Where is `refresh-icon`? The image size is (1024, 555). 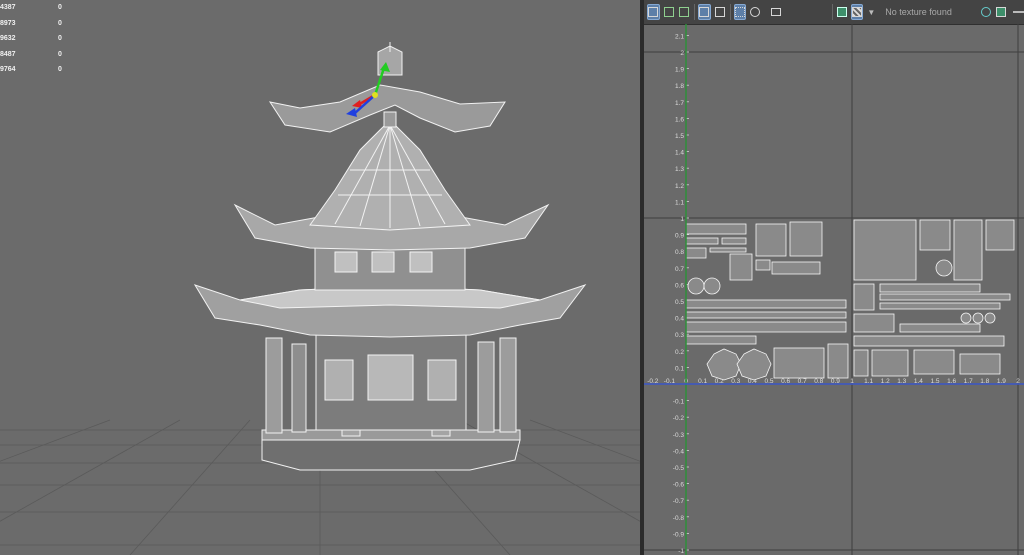 refresh-icon is located at coordinates (986, 12).